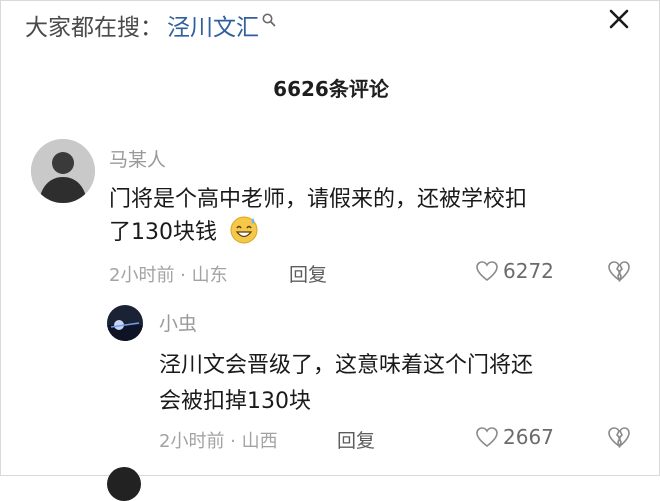 The image size is (660, 501). What do you see at coordinates (218, 441) in the screenshot?
I see `comment-time-location: 2小时前 · 山西` at bounding box center [218, 441].